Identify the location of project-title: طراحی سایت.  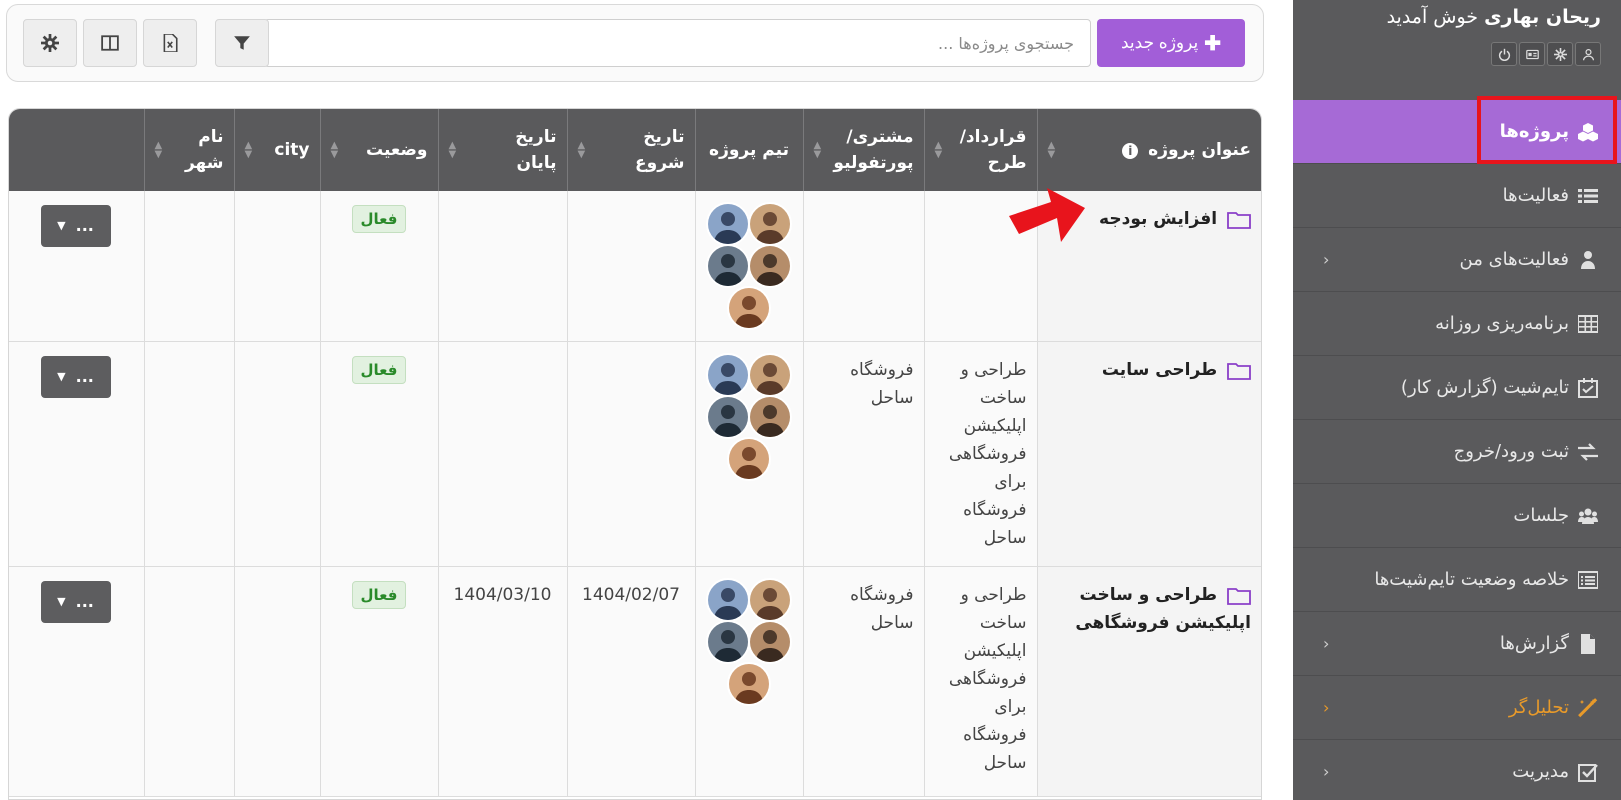
(1159, 370).